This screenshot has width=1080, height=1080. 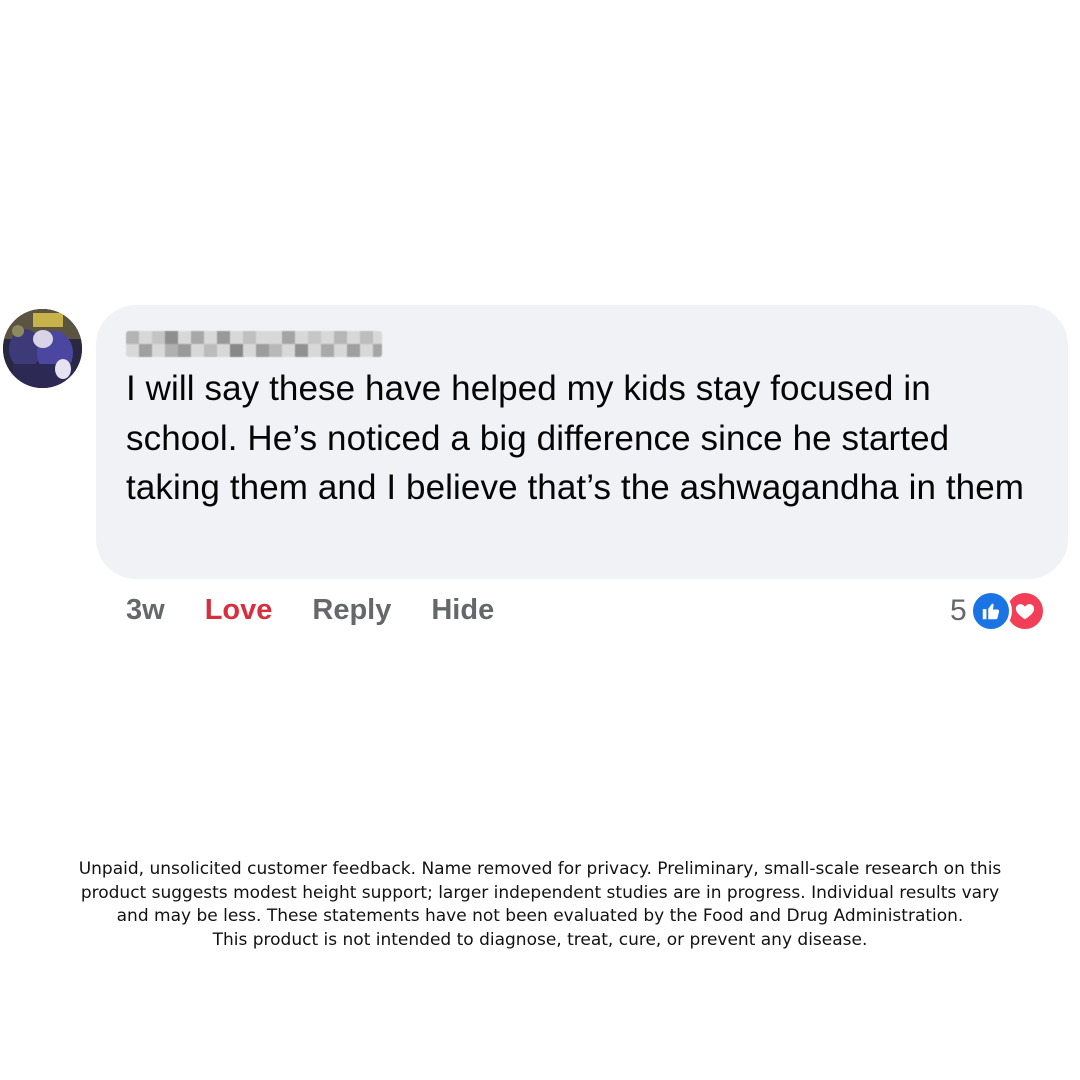 What do you see at coordinates (145, 610) in the screenshot?
I see `comment-timestamp: 3w` at bounding box center [145, 610].